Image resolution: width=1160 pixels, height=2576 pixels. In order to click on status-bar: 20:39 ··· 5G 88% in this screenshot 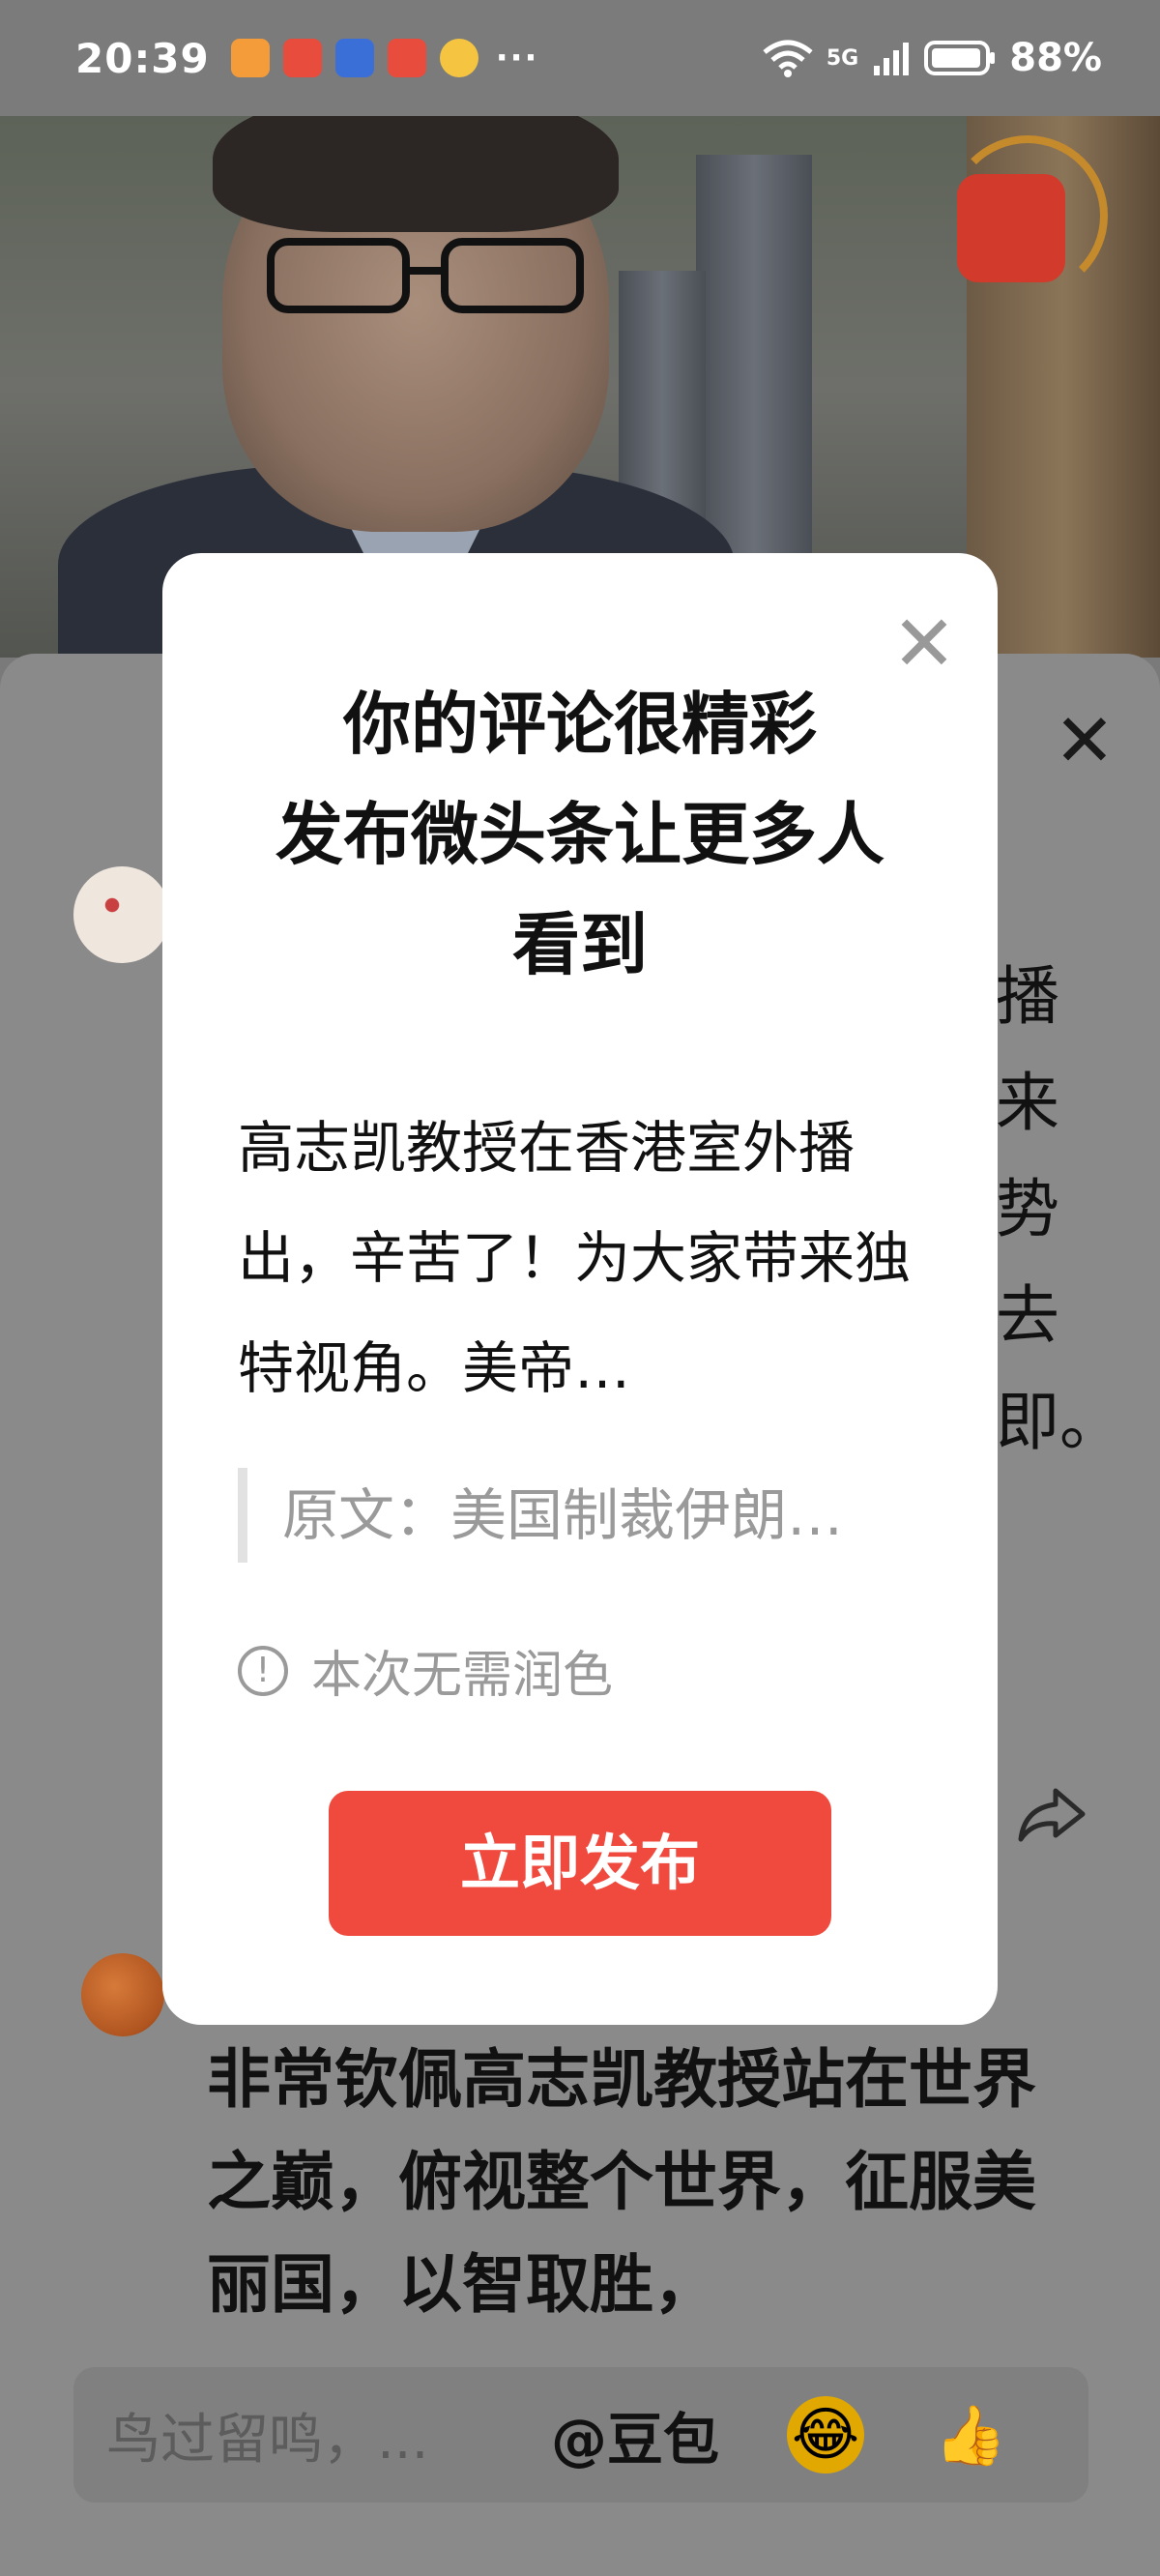, I will do `click(580, 58)`.